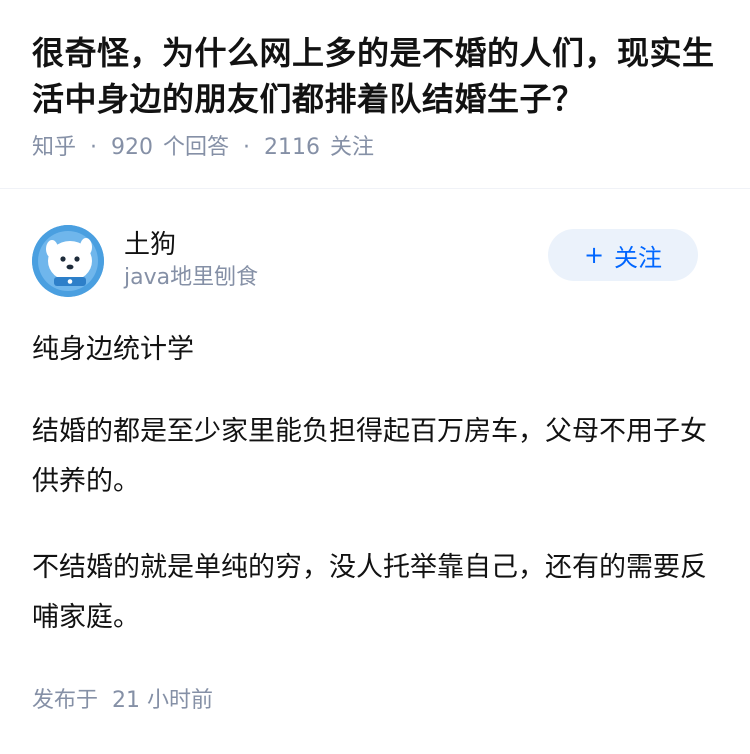 This screenshot has height=754, width=750. I want to click on answer-paragraph: 不结婚的就是单纯的穷，没人托举靠自己，还有的需要反哺家庭。, so click(369, 592).